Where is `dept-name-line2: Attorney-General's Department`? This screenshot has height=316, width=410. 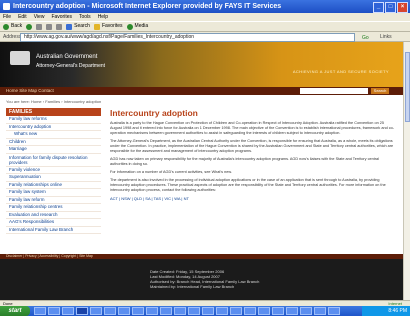 dept-name-line2: Attorney-General's Department is located at coordinates (71, 66).